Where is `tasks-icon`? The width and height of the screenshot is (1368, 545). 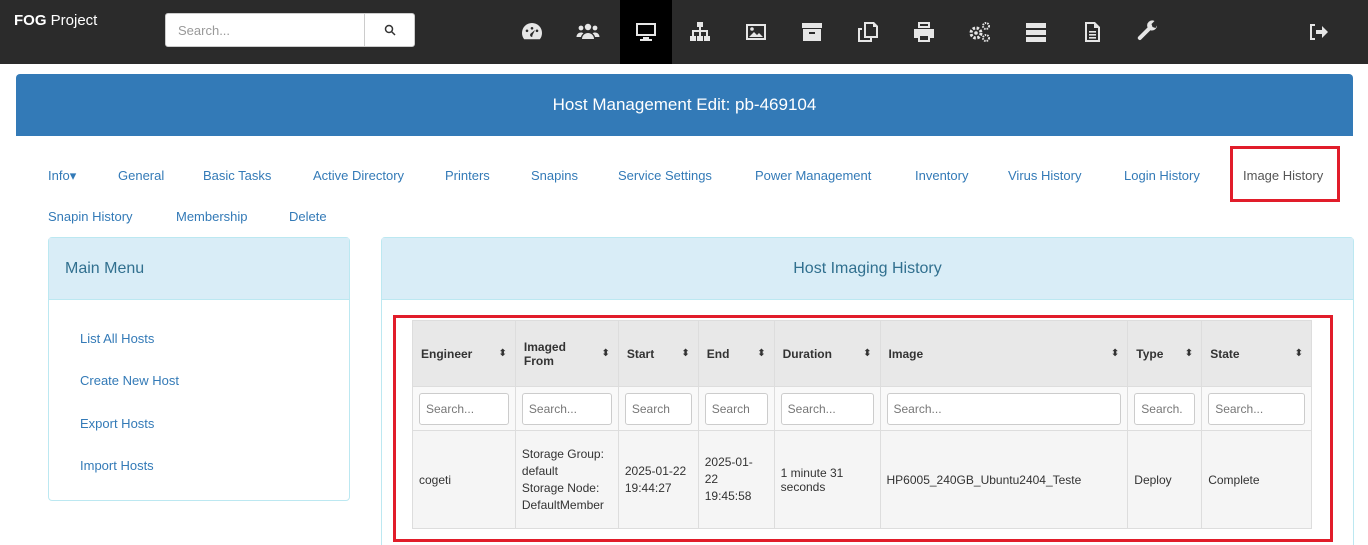
tasks-icon is located at coordinates (1036, 32).